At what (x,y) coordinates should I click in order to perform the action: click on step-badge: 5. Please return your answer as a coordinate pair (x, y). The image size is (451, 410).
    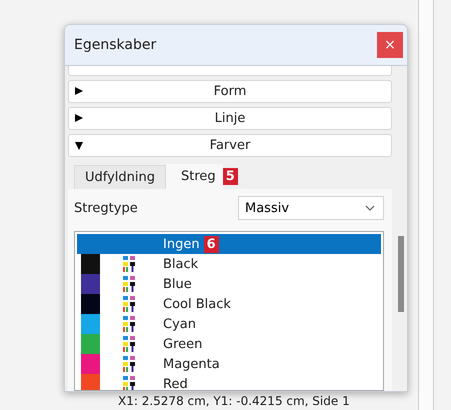
    Looking at the image, I should click on (230, 176).